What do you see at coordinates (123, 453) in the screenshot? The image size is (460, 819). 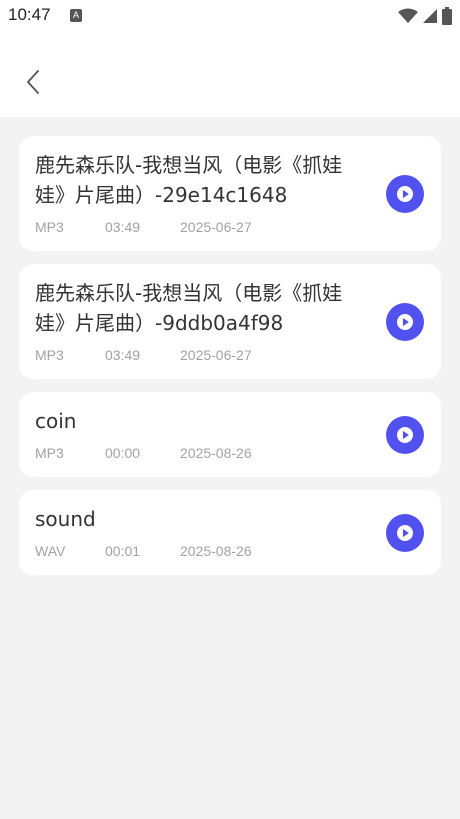 I see `file-duration: 00:00` at bounding box center [123, 453].